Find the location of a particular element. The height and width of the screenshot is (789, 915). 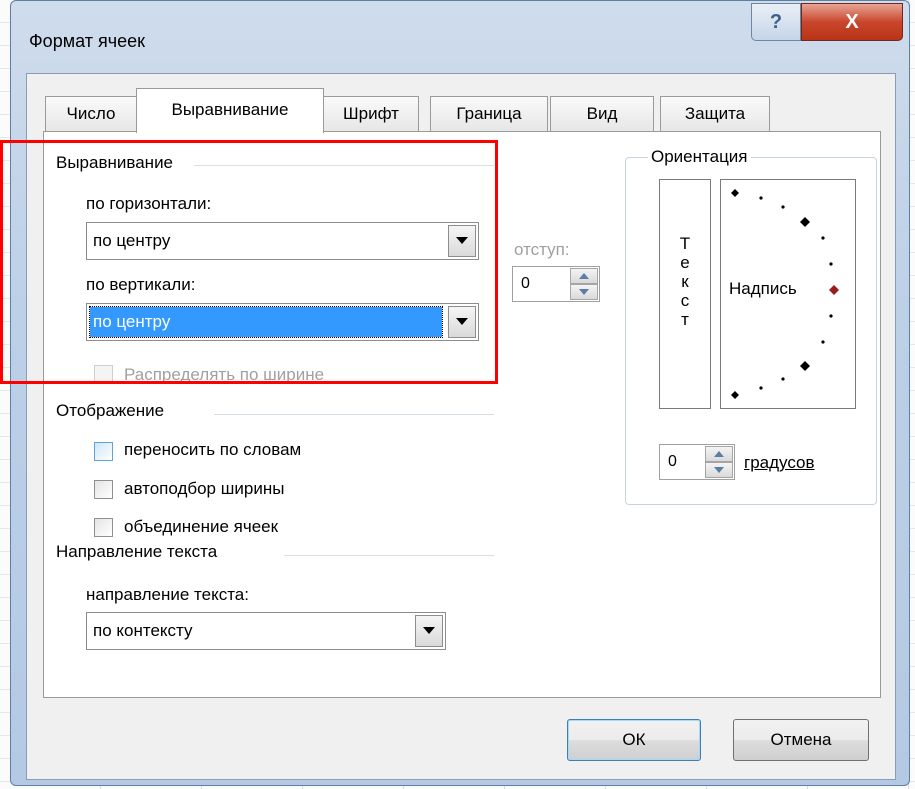

vertical-text-letter: Т is located at coordinates (685, 243).